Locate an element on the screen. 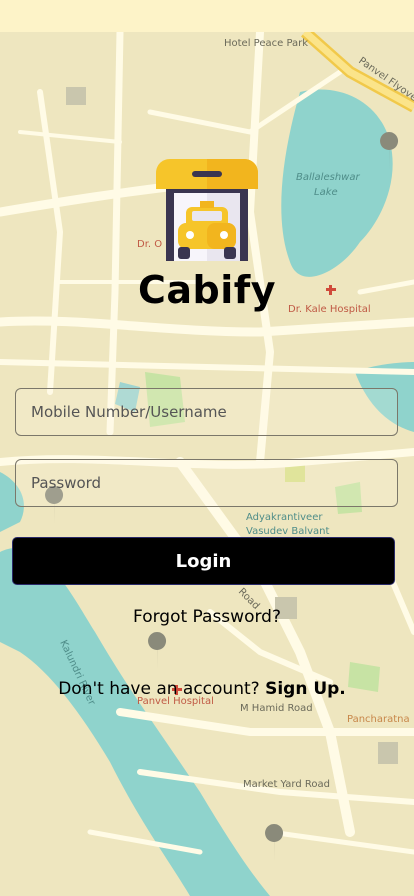  svg-text: M Hamid Road is located at coordinates (276, 708).